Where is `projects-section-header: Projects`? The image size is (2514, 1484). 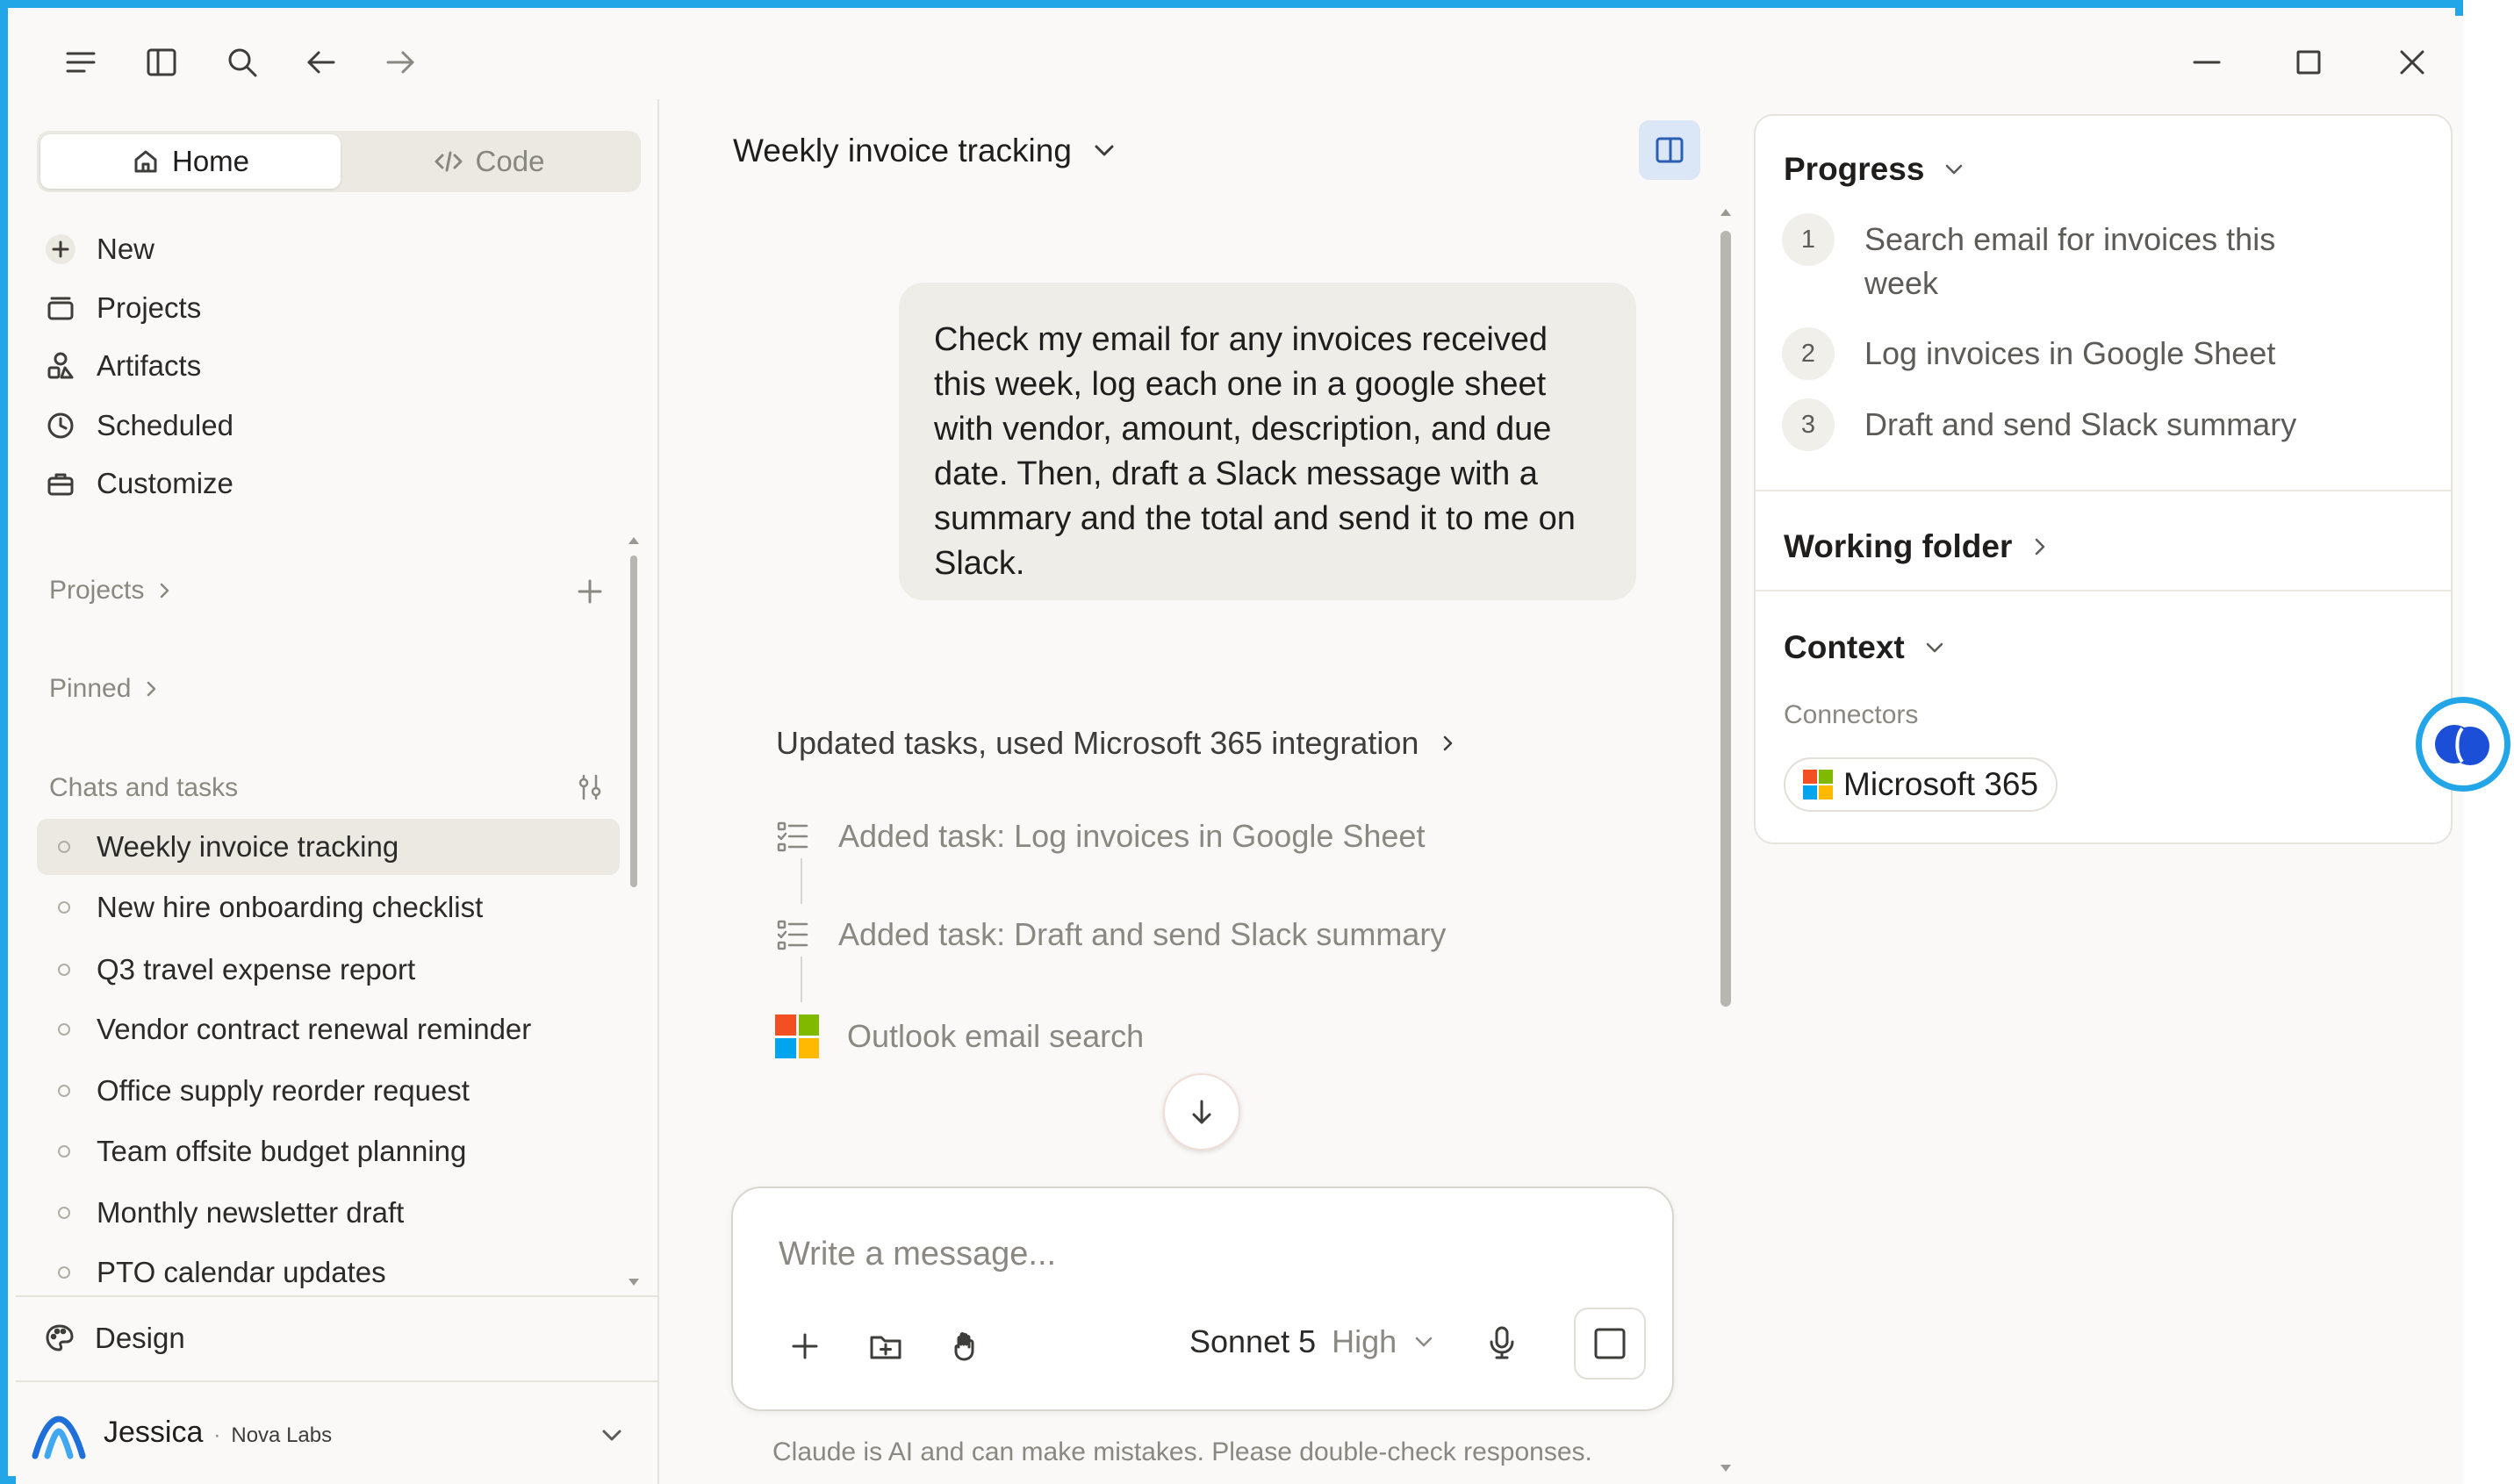 projects-section-header: Projects is located at coordinates (111, 591).